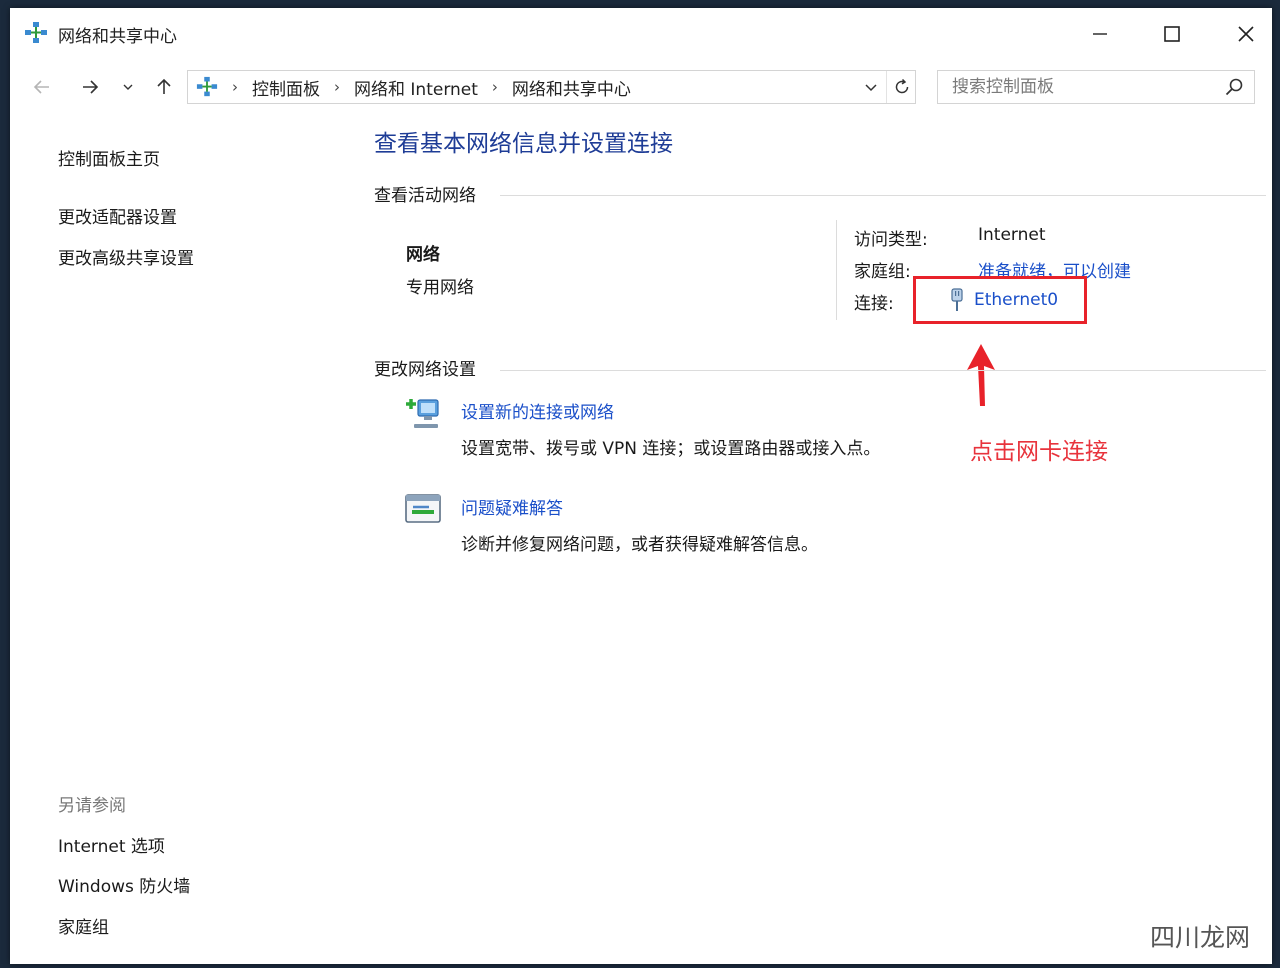  Describe the element at coordinates (424, 416) in the screenshot. I see `new-connection-icon` at that location.